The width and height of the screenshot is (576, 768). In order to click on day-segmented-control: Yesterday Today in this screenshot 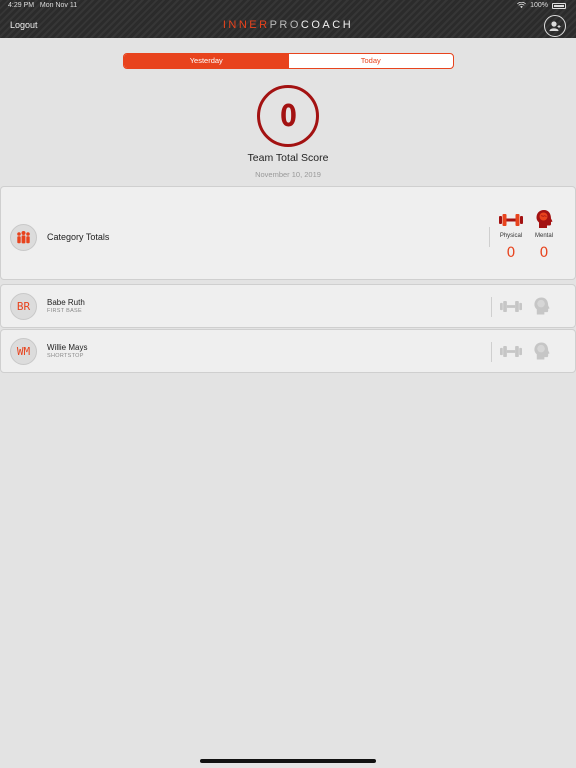, I will do `click(288, 61)`.